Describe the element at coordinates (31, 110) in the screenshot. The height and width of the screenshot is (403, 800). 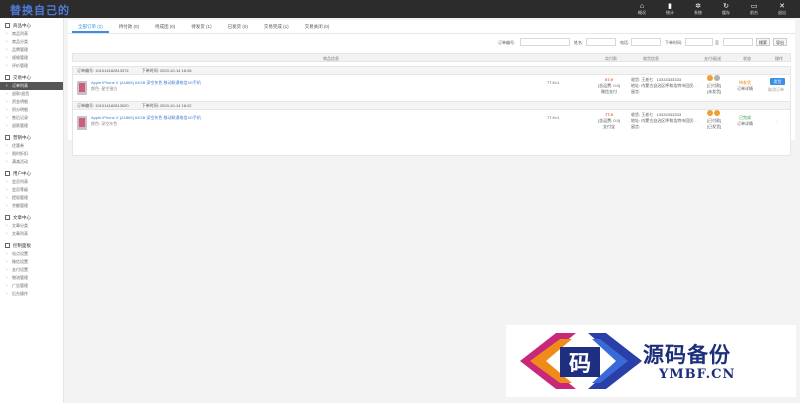
I see `sidebar-item: 积分明细` at that location.